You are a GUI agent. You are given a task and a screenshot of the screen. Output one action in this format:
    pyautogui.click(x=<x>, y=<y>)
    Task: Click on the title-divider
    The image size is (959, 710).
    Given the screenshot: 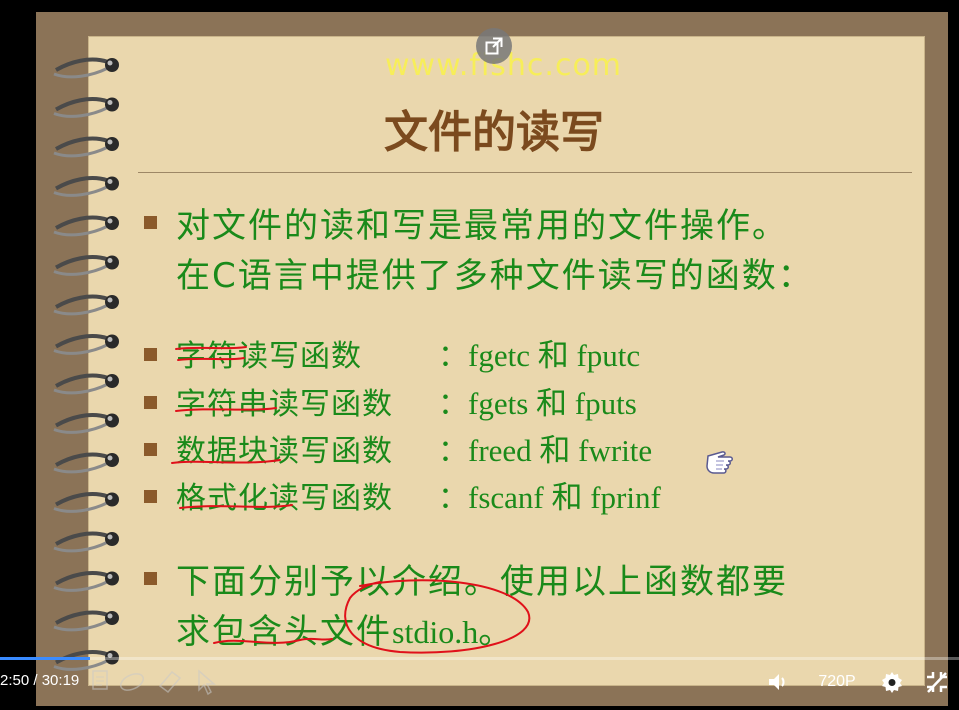 What is the action you would take?
    pyautogui.click(x=525, y=172)
    